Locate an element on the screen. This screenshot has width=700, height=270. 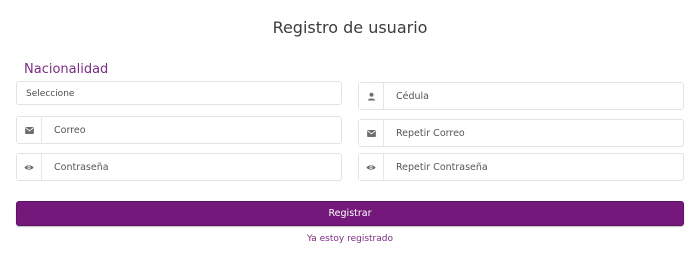
contrasena-input is located at coordinates (191, 167).